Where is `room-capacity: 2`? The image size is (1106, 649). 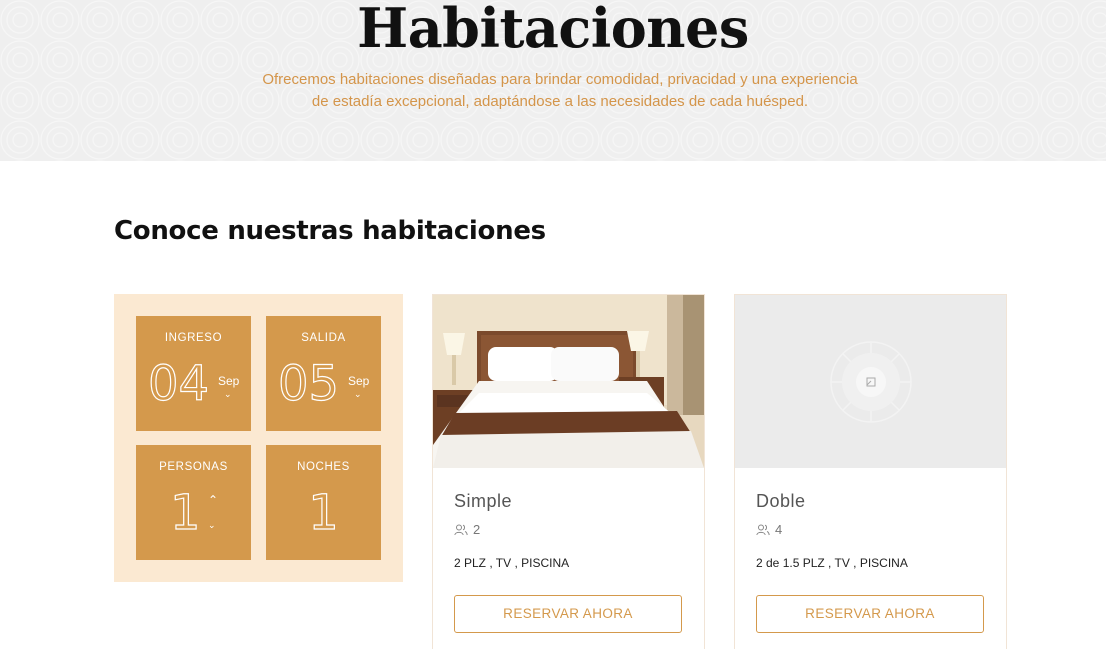 room-capacity: 2 is located at coordinates (467, 529).